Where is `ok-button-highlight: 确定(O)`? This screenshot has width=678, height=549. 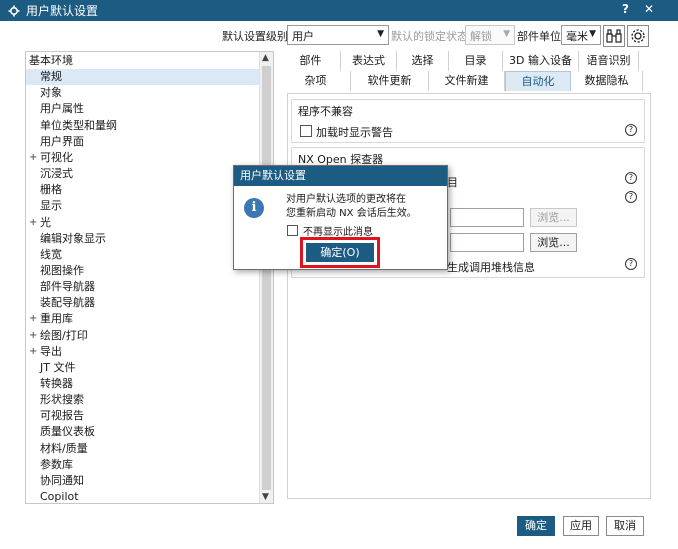 ok-button-highlight: 确定(O) is located at coordinates (340, 252).